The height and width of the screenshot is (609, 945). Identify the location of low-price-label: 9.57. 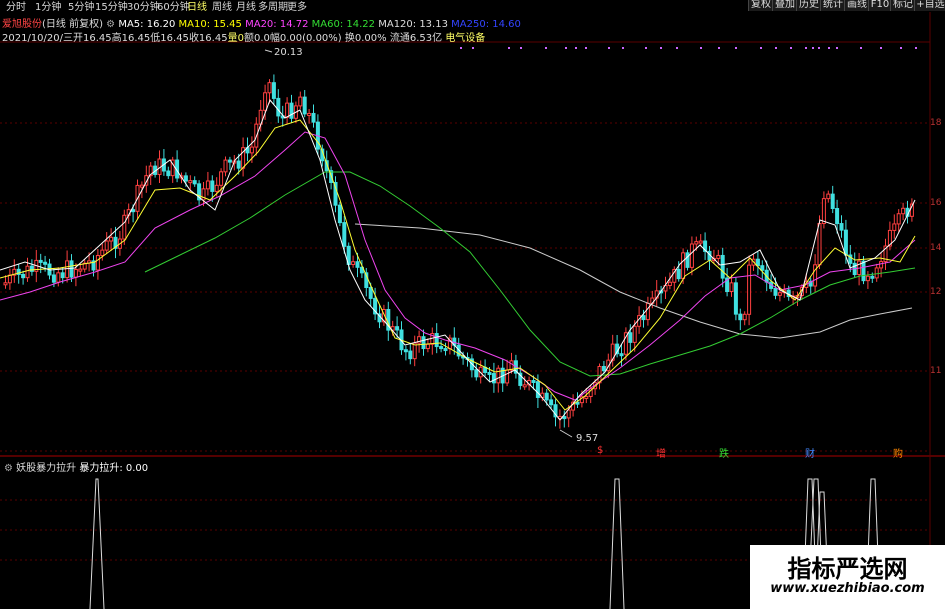
(587, 438).